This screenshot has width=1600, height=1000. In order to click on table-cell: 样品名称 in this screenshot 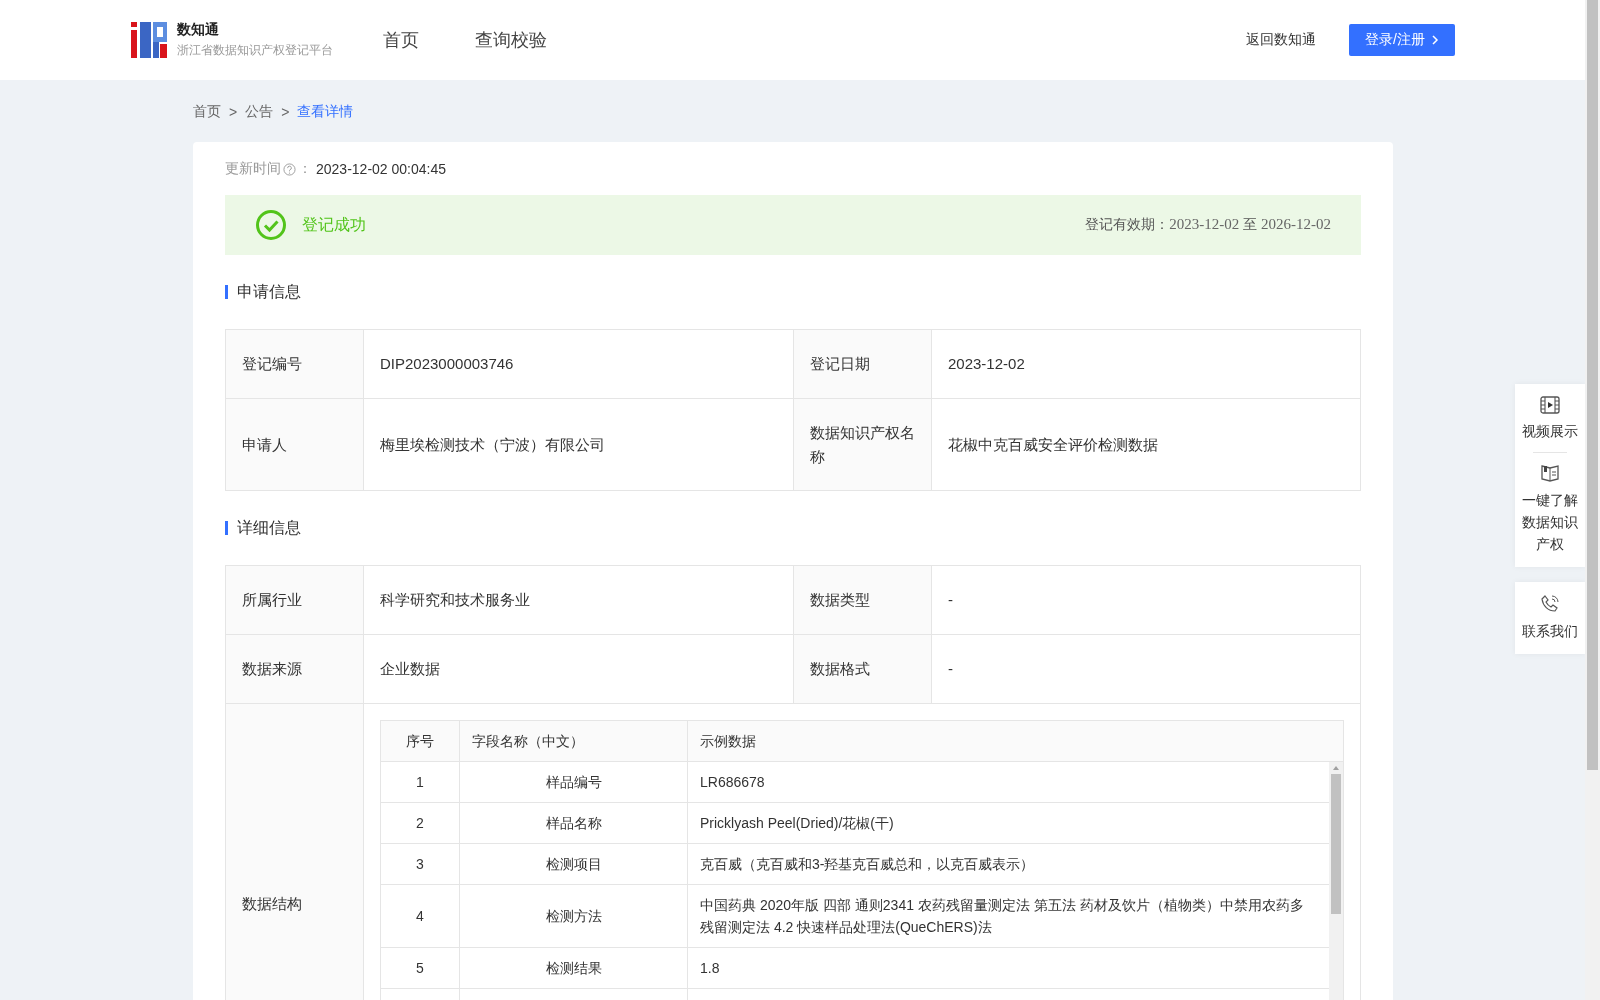, I will do `click(574, 823)`.